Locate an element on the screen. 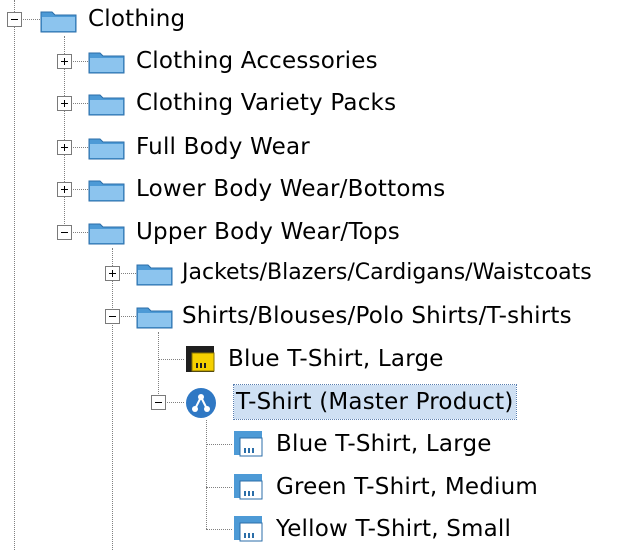 This screenshot has height=550, width=641. master-product-icon is located at coordinates (201, 403).